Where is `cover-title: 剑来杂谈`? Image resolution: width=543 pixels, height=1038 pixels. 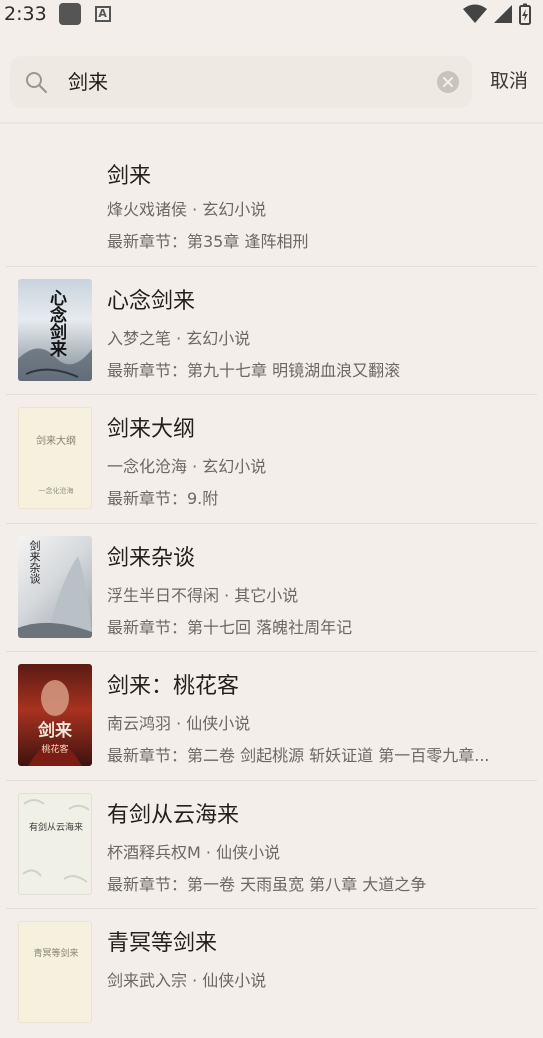 cover-title: 剑来杂谈 is located at coordinates (34, 561).